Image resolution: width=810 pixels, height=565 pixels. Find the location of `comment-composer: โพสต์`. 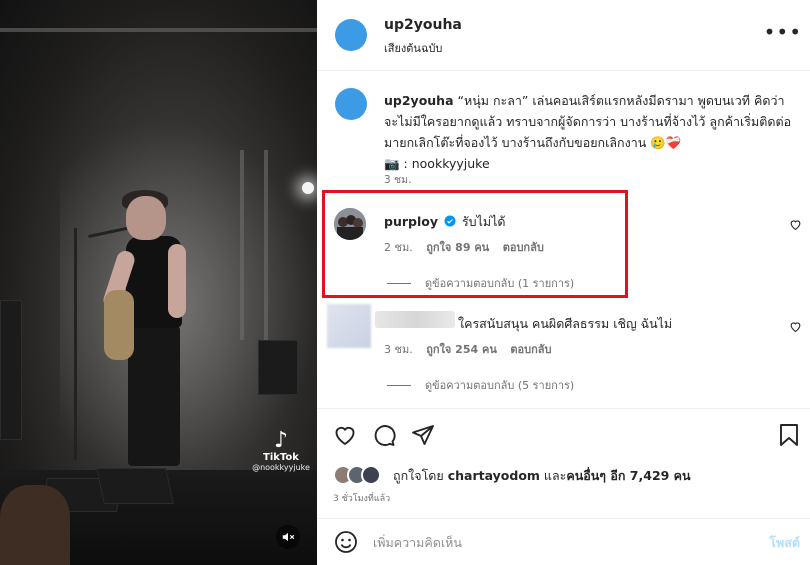

comment-composer: โพสต์ is located at coordinates (563, 541).